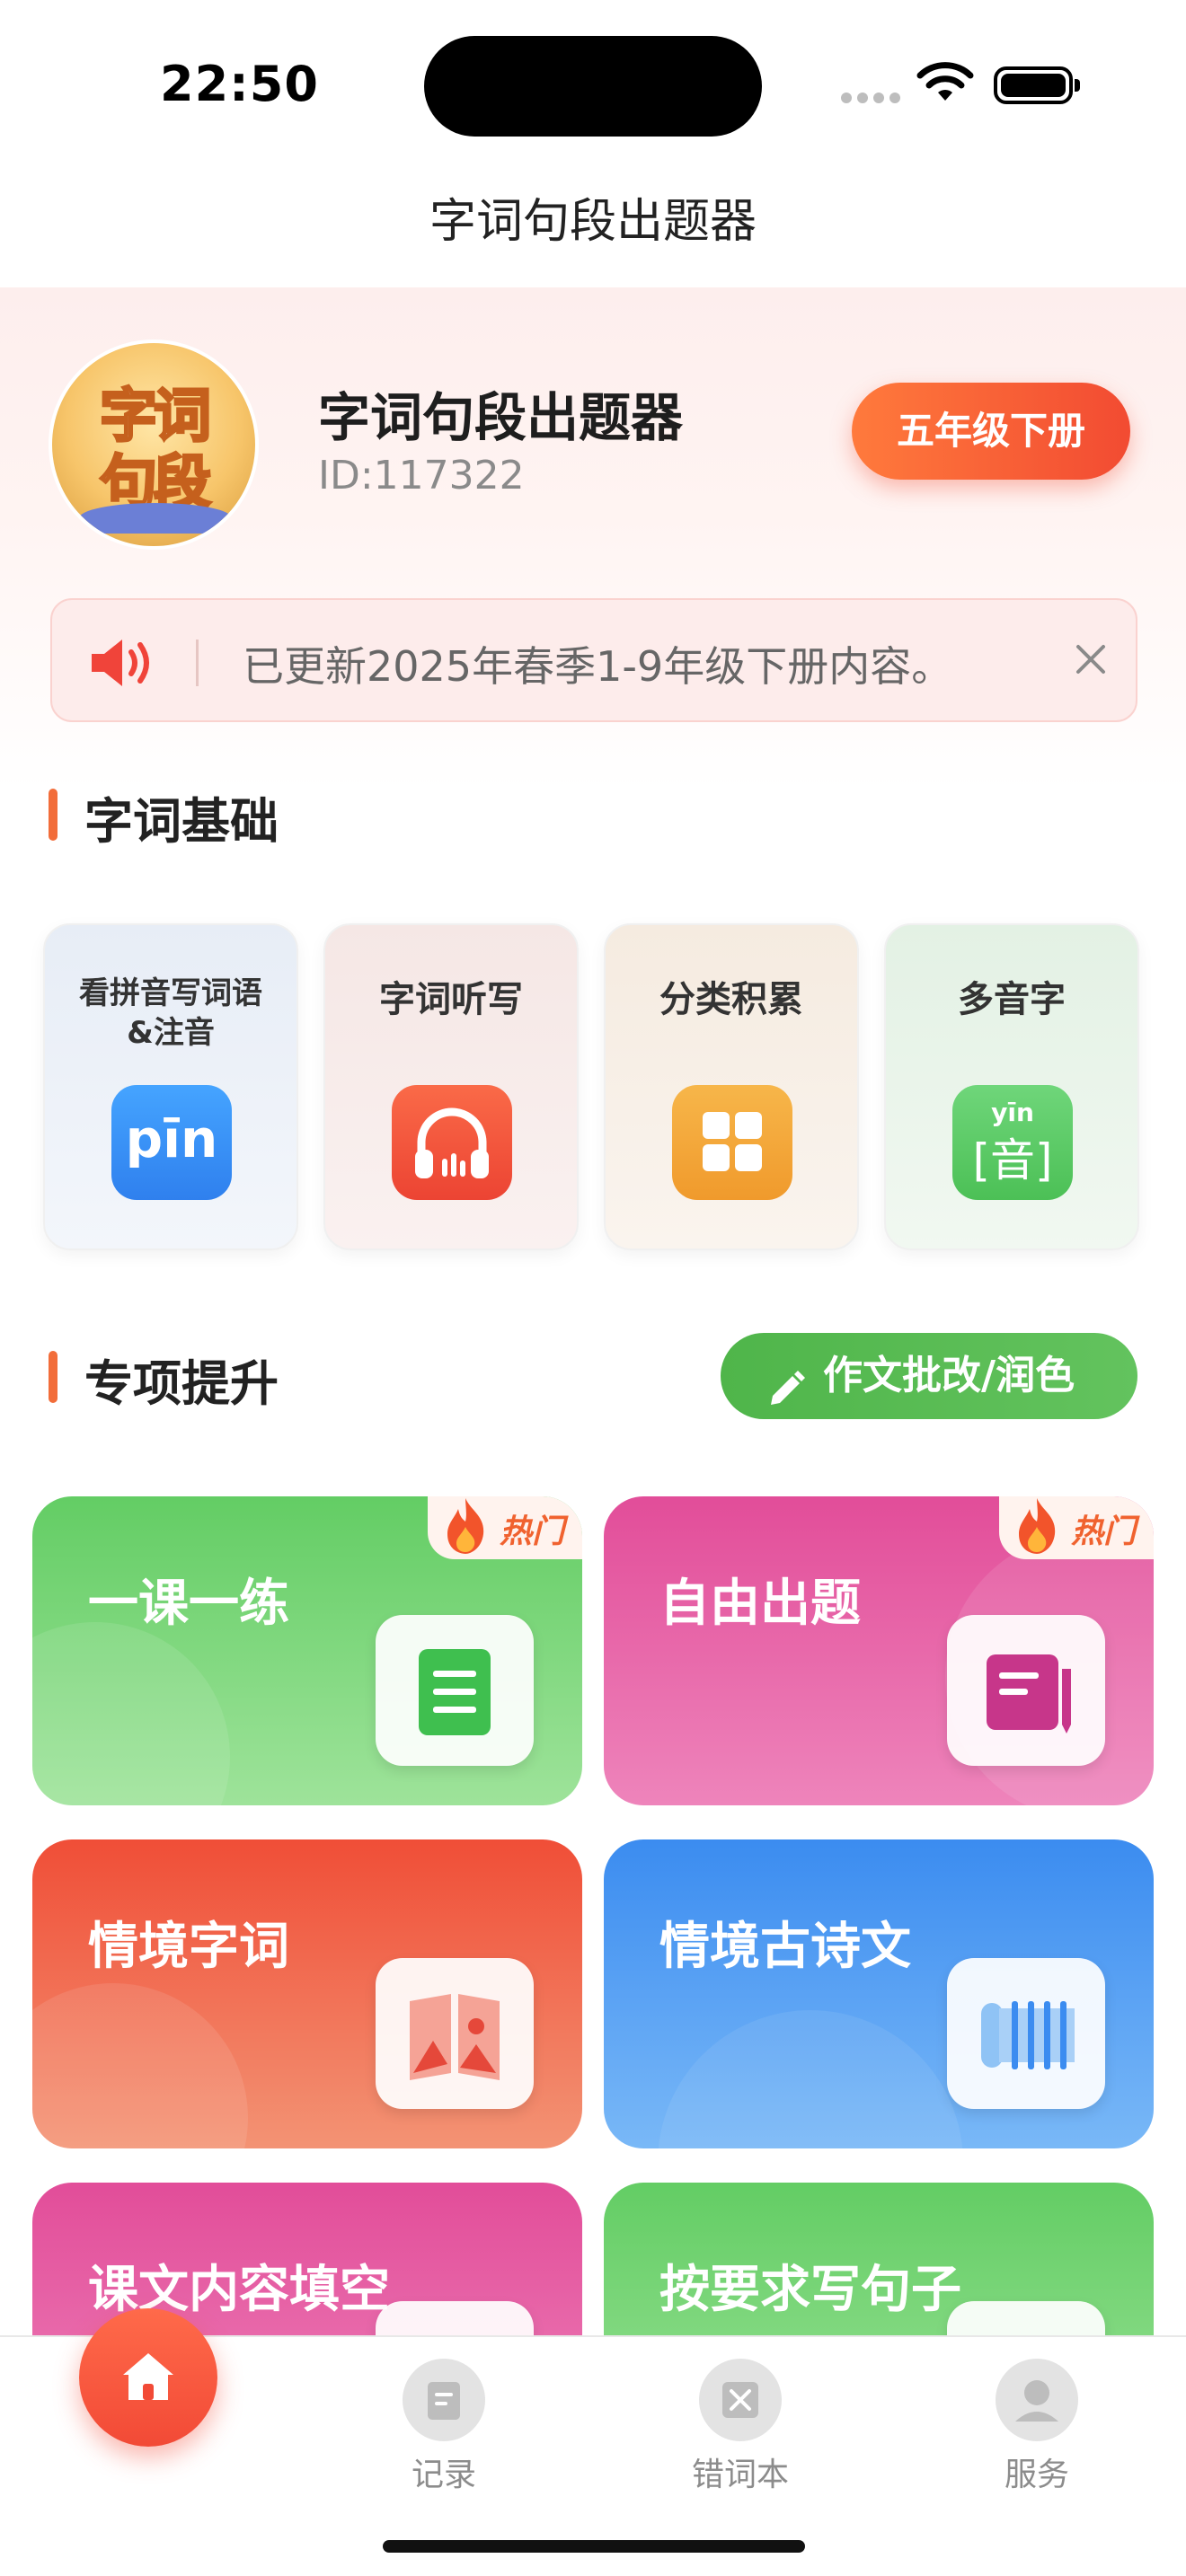 This screenshot has height=2576, width=1186. I want to click on tile-category: 分类积累, so click(731, 1086).